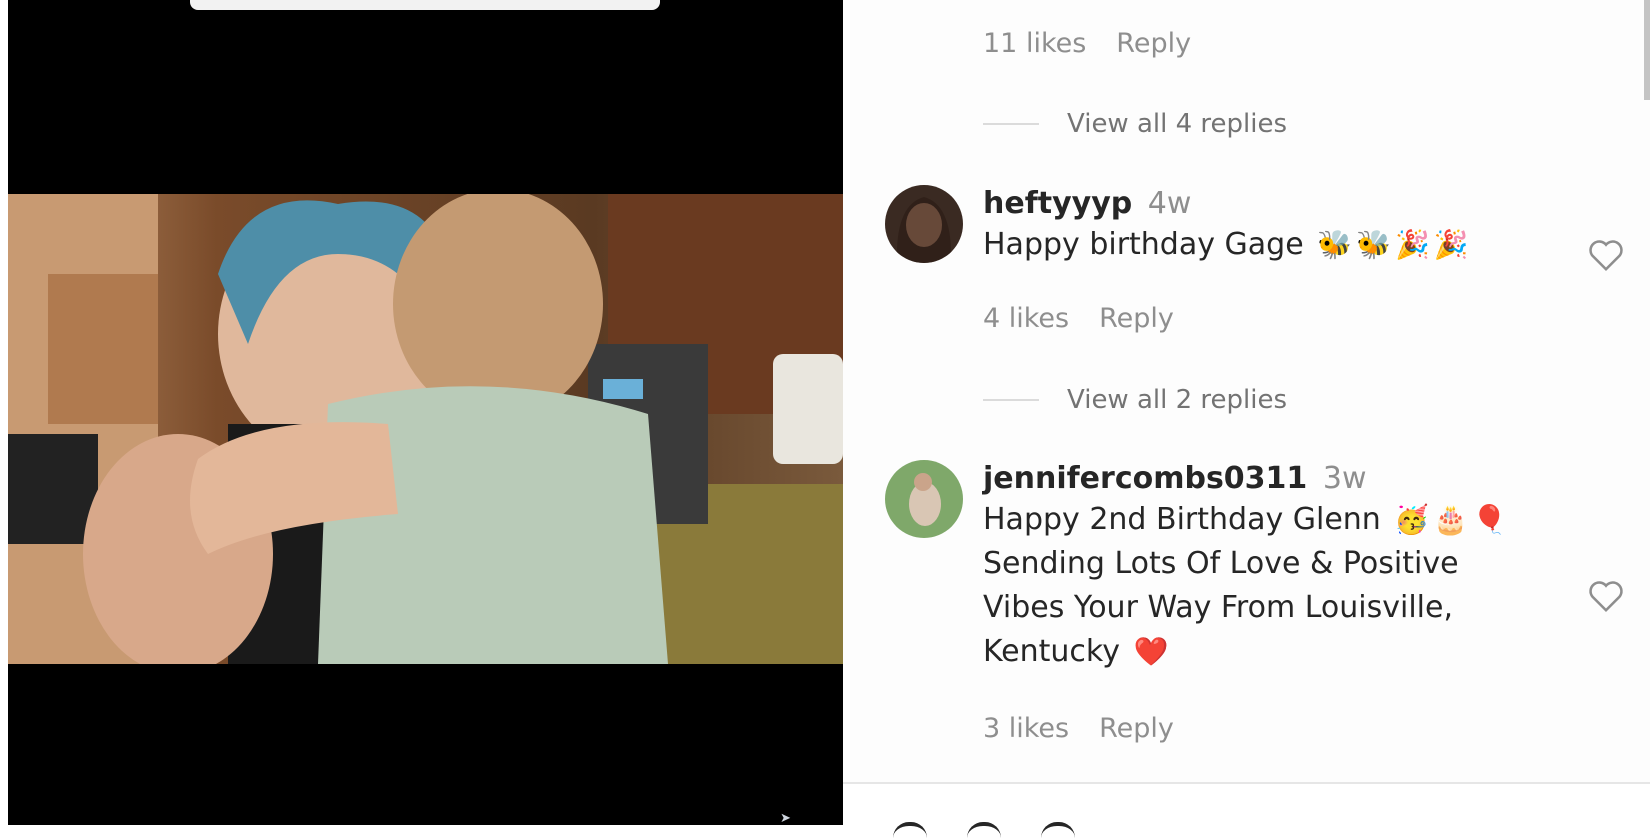 This screenshot has width=1650, height=838. Describe the element at coordinates (425, 5) in the screenshot. I see `media-caption-bar` at that location.